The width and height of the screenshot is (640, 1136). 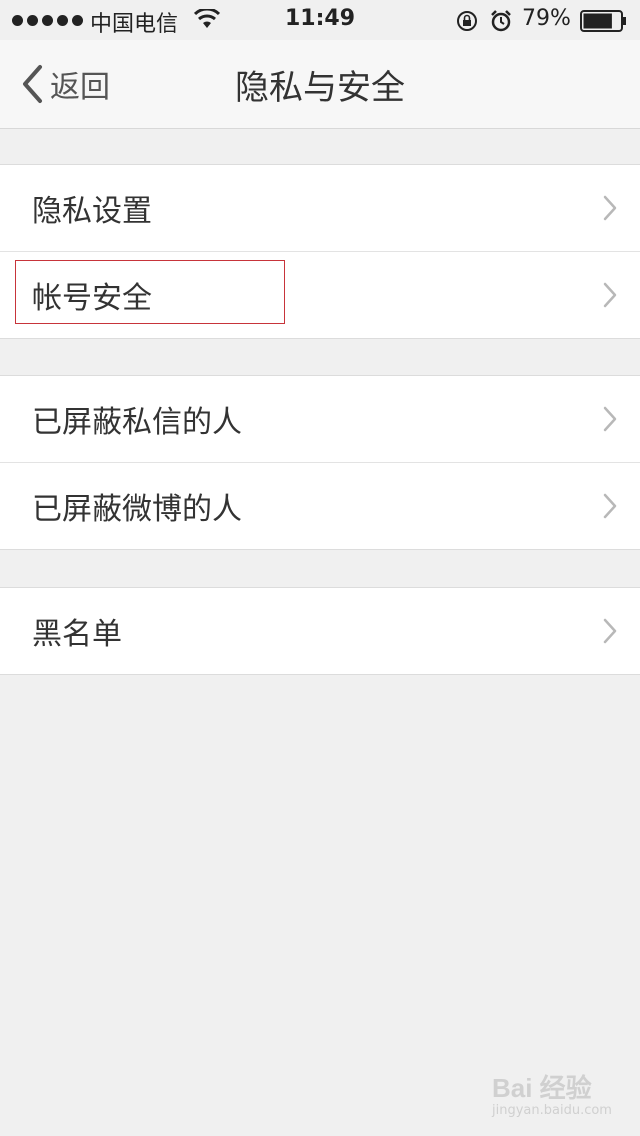 I want to click on back-button: 返回, so click(x=65, y=84).